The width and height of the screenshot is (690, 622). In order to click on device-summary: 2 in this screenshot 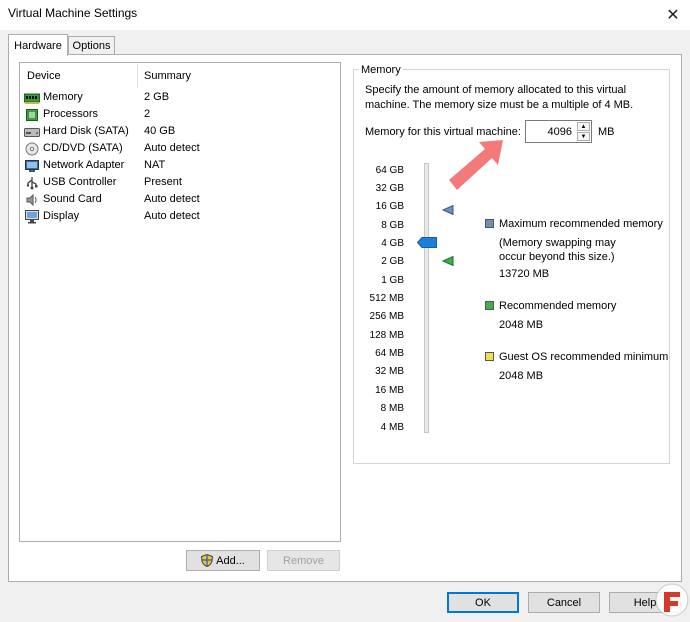, I will do `click(147, 114)`.